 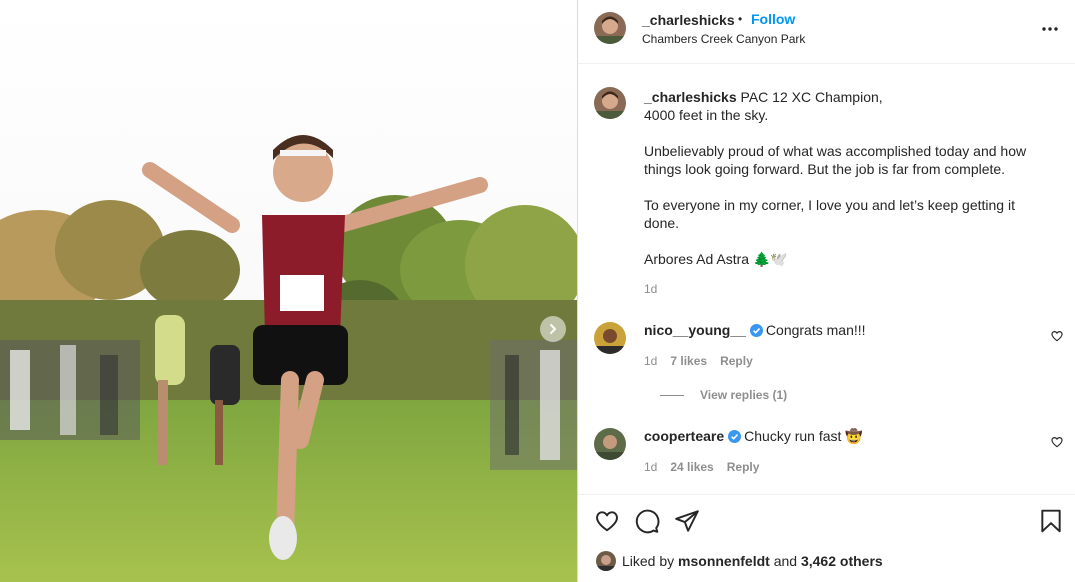 I want to click on likes-count: 3,462 others, so click(x=842, y=561).